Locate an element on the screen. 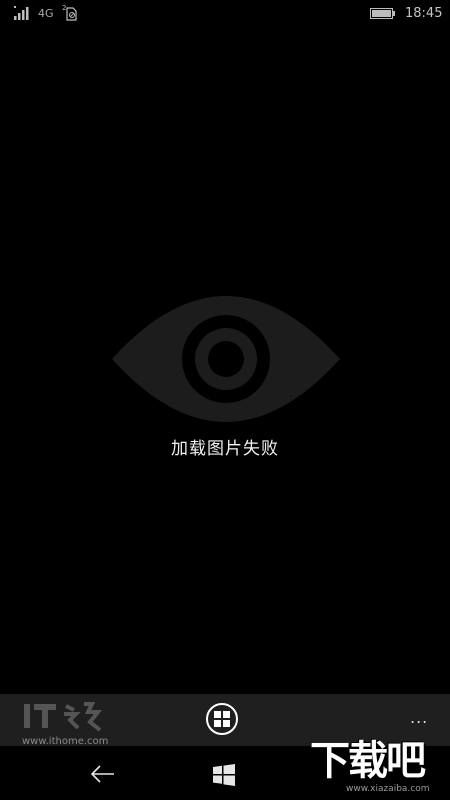  ithome-logo-watermark is located at coordinates (63, 717).